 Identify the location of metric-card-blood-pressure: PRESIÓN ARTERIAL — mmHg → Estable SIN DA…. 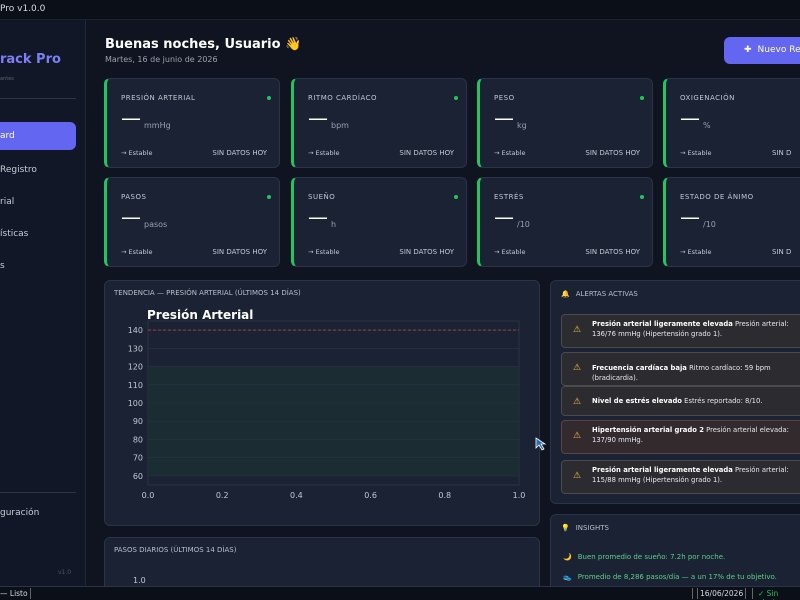
(192, 123).